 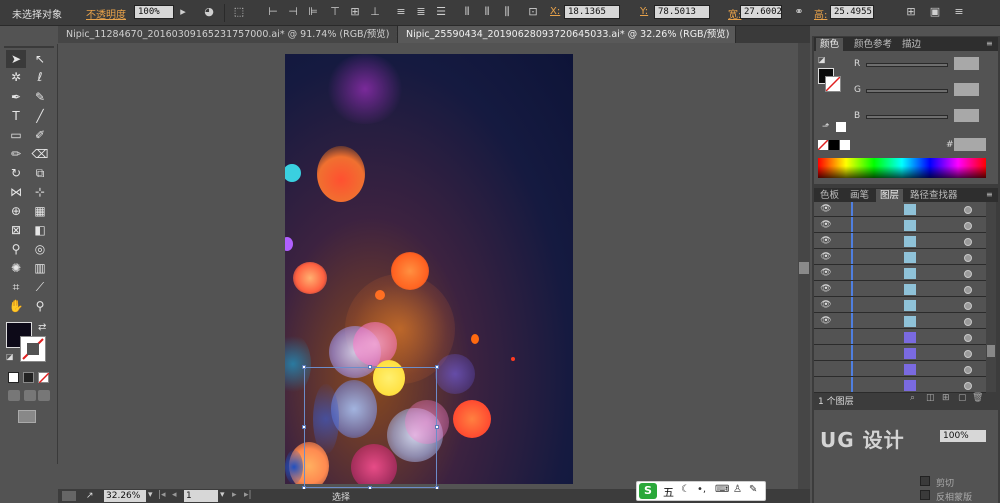 What do you see at coordinates (685, 489) in the screenshot?
I see `moon-icon: ☾` at bounding box center [685, 489].